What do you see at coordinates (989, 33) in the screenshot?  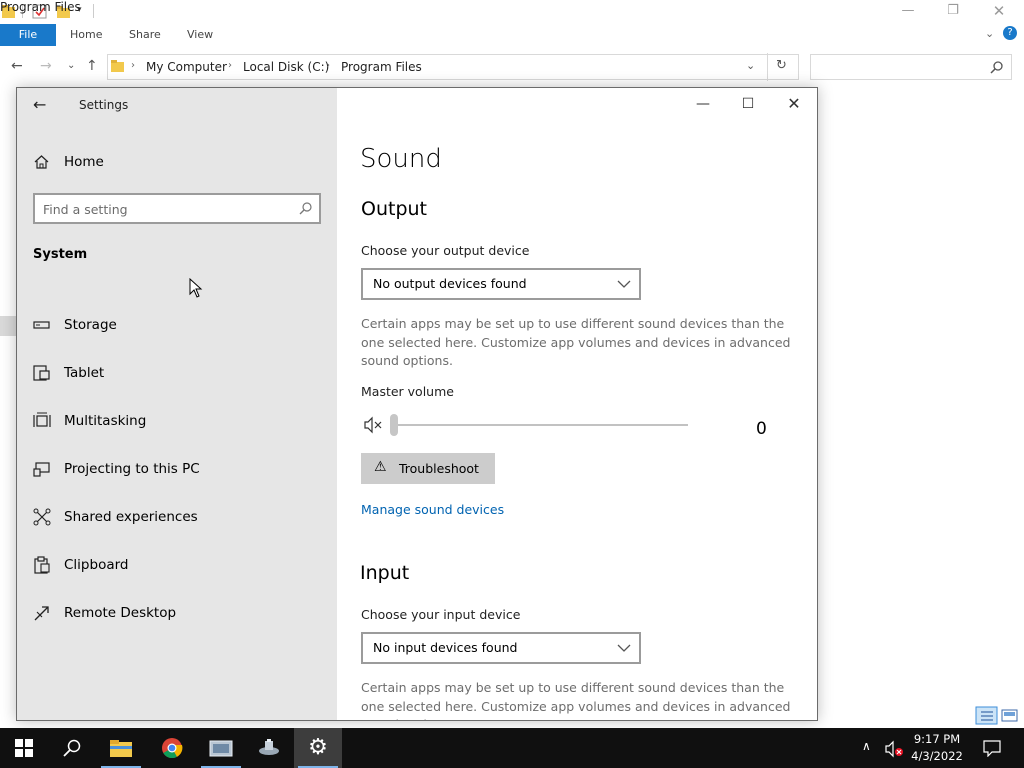 I see `ribbon-expand-icon: ⌄` at bounding box center [989, 33].